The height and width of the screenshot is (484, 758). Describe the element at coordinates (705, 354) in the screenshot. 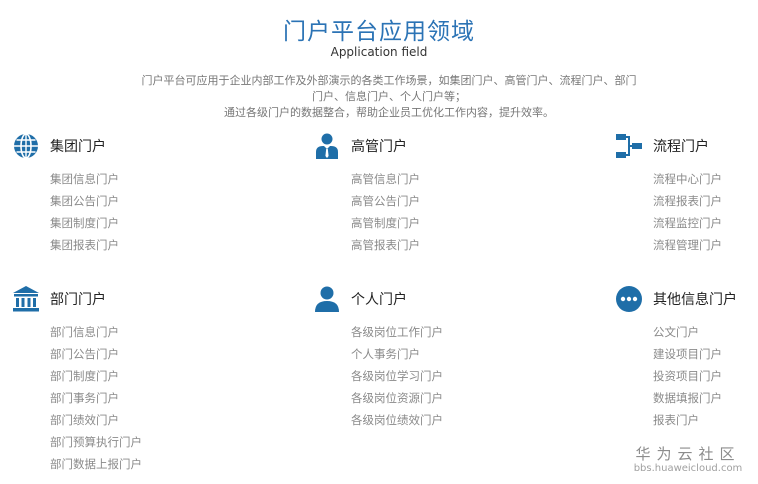

I see `list-item: 建设项目门户` at that location.